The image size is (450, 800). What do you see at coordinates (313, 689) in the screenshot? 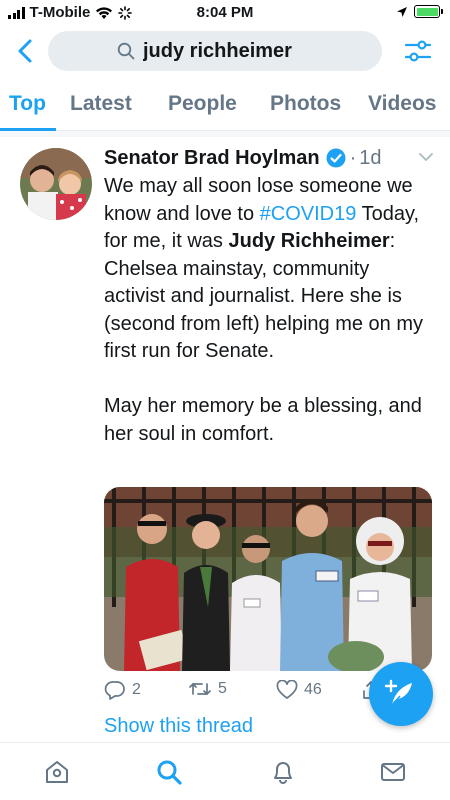
I see `like-count: 46` at bounding box center [313, 689].